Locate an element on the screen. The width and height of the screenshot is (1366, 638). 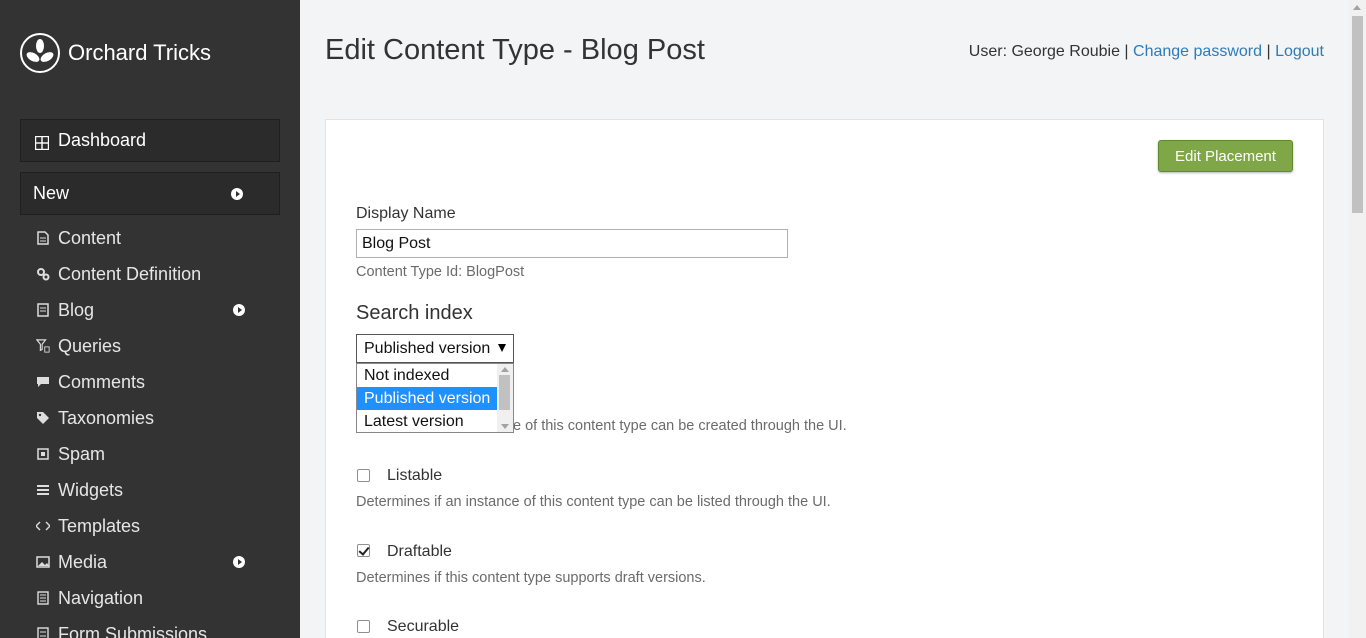
search-index-select: Published version is located at coordinates (435, 348).